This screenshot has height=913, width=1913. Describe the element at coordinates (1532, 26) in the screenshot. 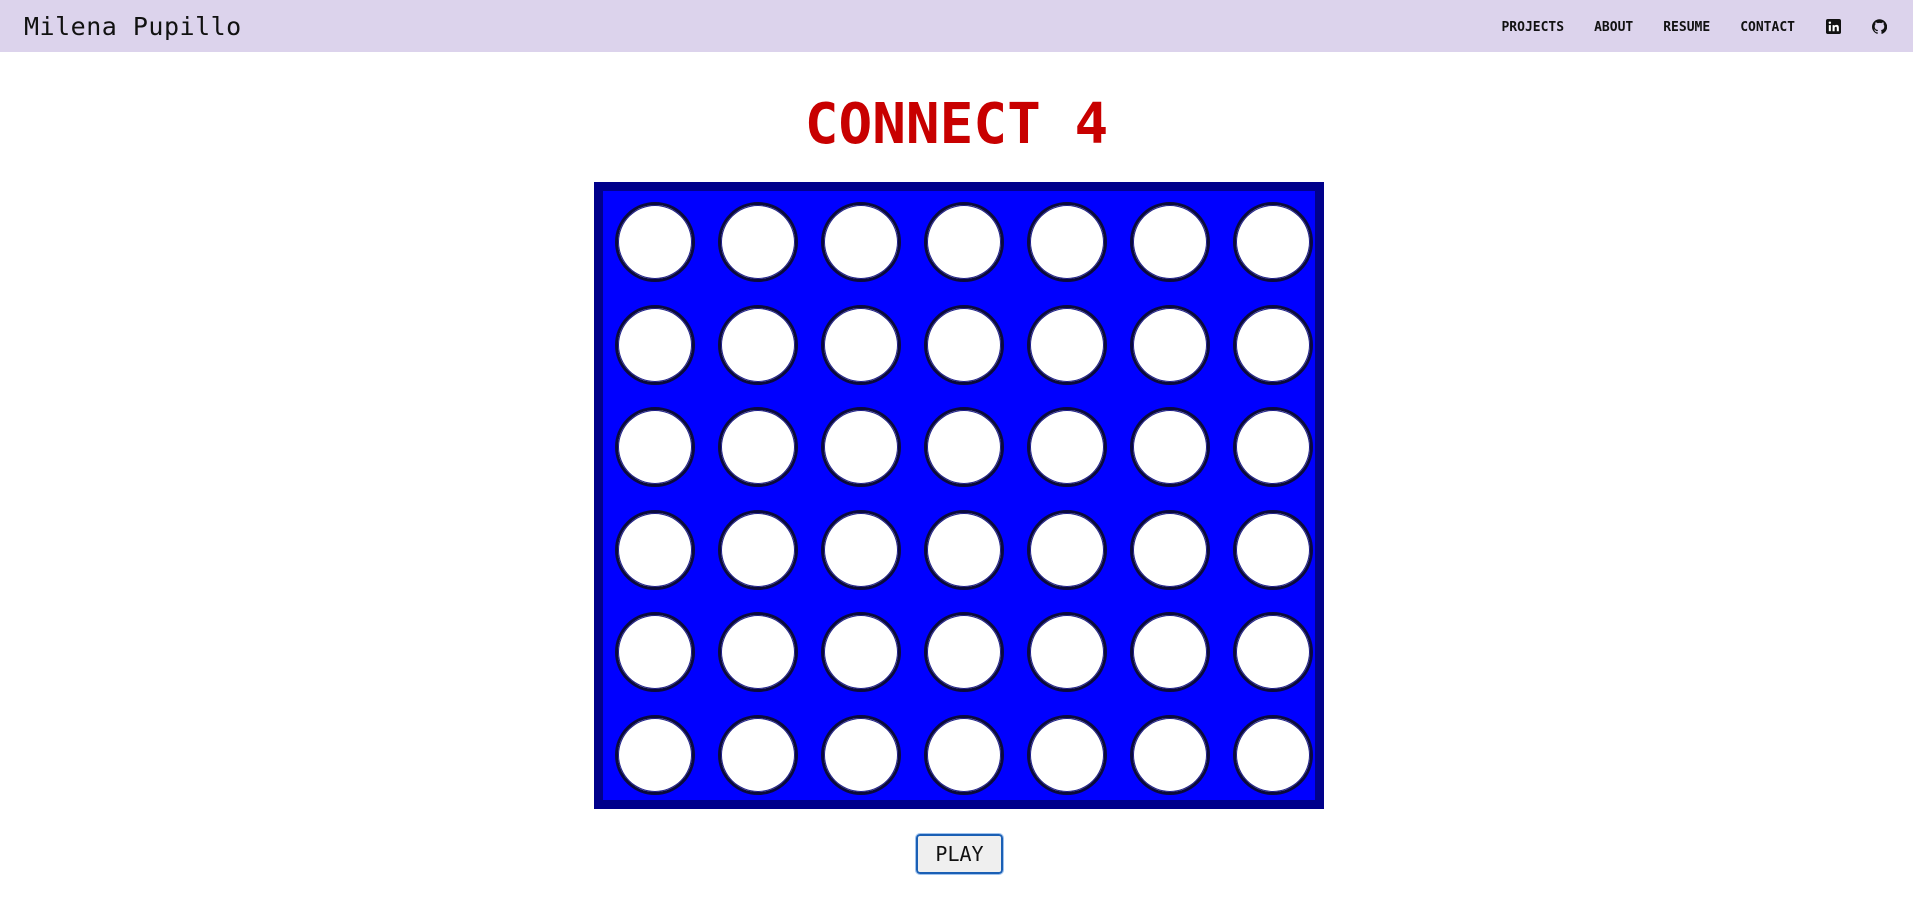

I see `nav-link-projects: PROJECTS` at that location.